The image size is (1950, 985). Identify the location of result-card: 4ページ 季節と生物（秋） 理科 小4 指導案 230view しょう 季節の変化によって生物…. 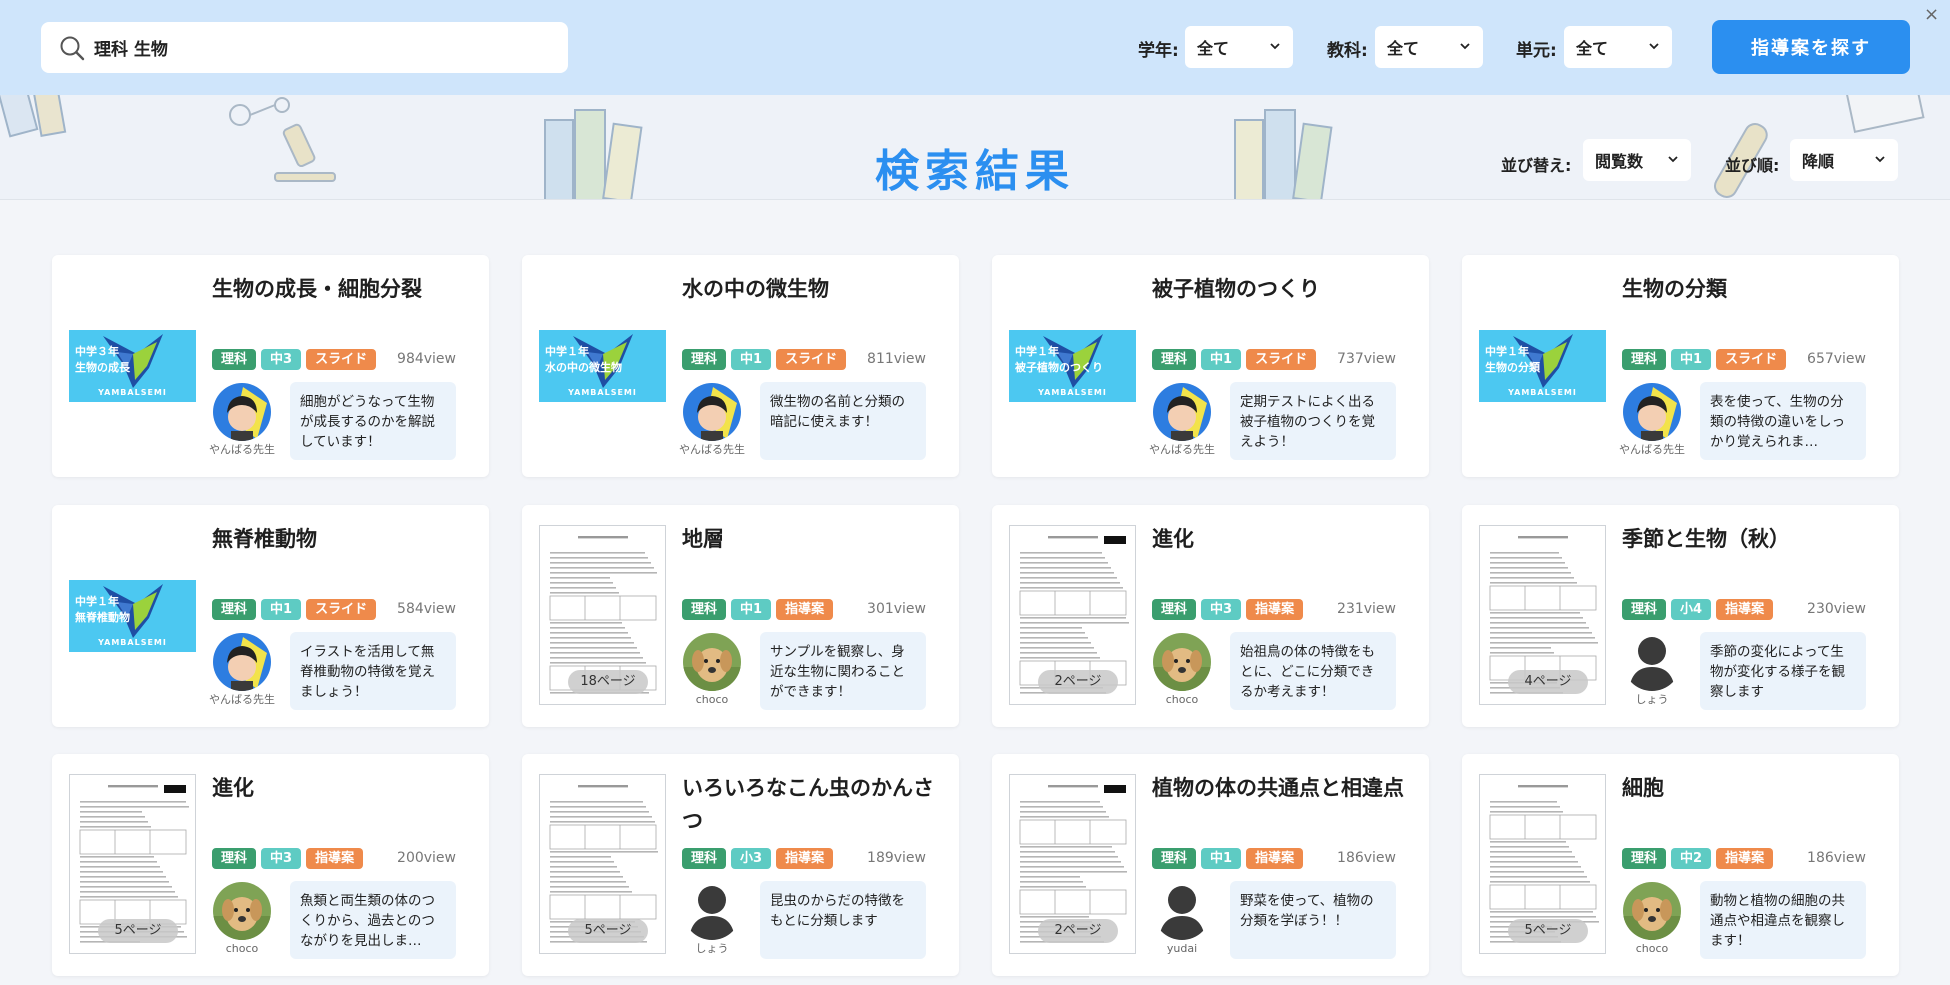
(1680, 616).